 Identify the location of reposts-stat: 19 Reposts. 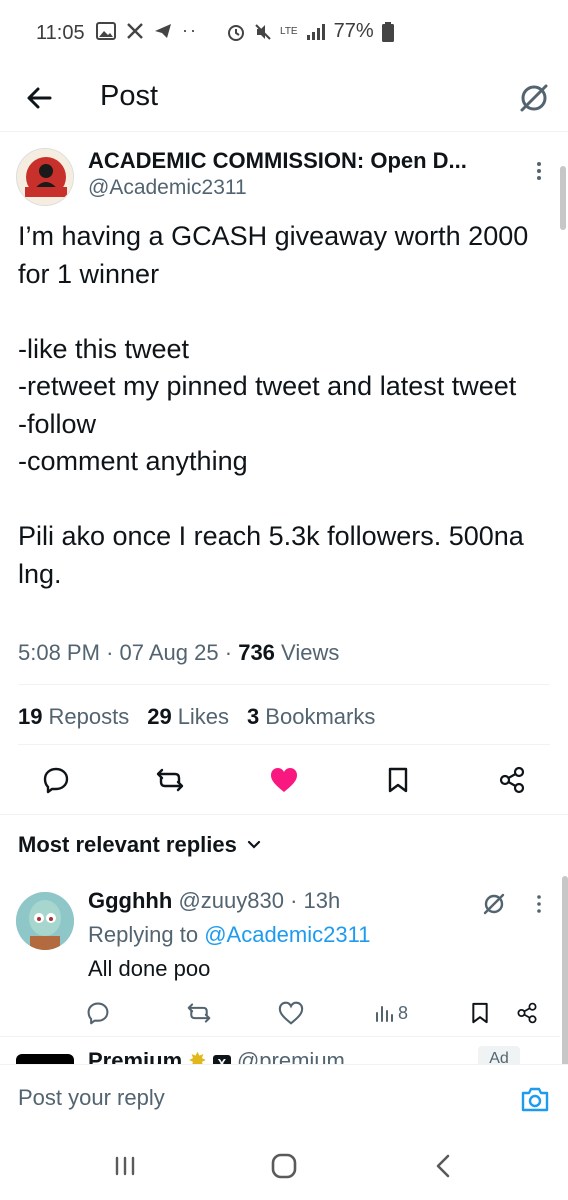
(73, 717).